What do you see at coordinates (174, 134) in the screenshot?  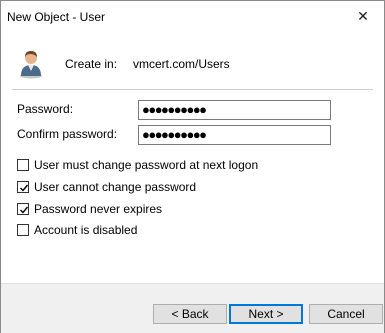 I see `confirm-password-value: ●●●●●●●●●●` at bounding box center [174, 134].